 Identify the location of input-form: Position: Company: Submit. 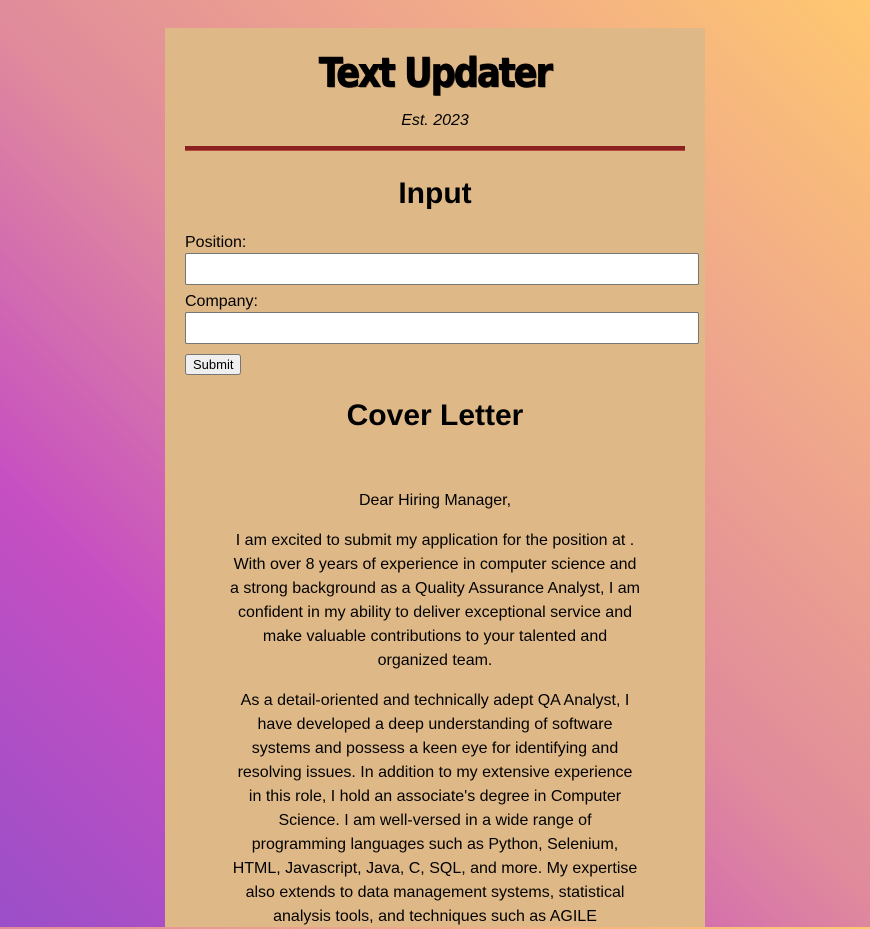
(442, 304).